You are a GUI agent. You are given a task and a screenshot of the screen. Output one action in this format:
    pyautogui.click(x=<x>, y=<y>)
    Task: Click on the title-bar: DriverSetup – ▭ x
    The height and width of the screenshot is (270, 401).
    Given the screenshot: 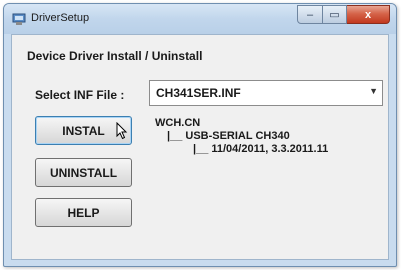 What is the action you would take?
    pyautogui.click(x=200, y=19)
    